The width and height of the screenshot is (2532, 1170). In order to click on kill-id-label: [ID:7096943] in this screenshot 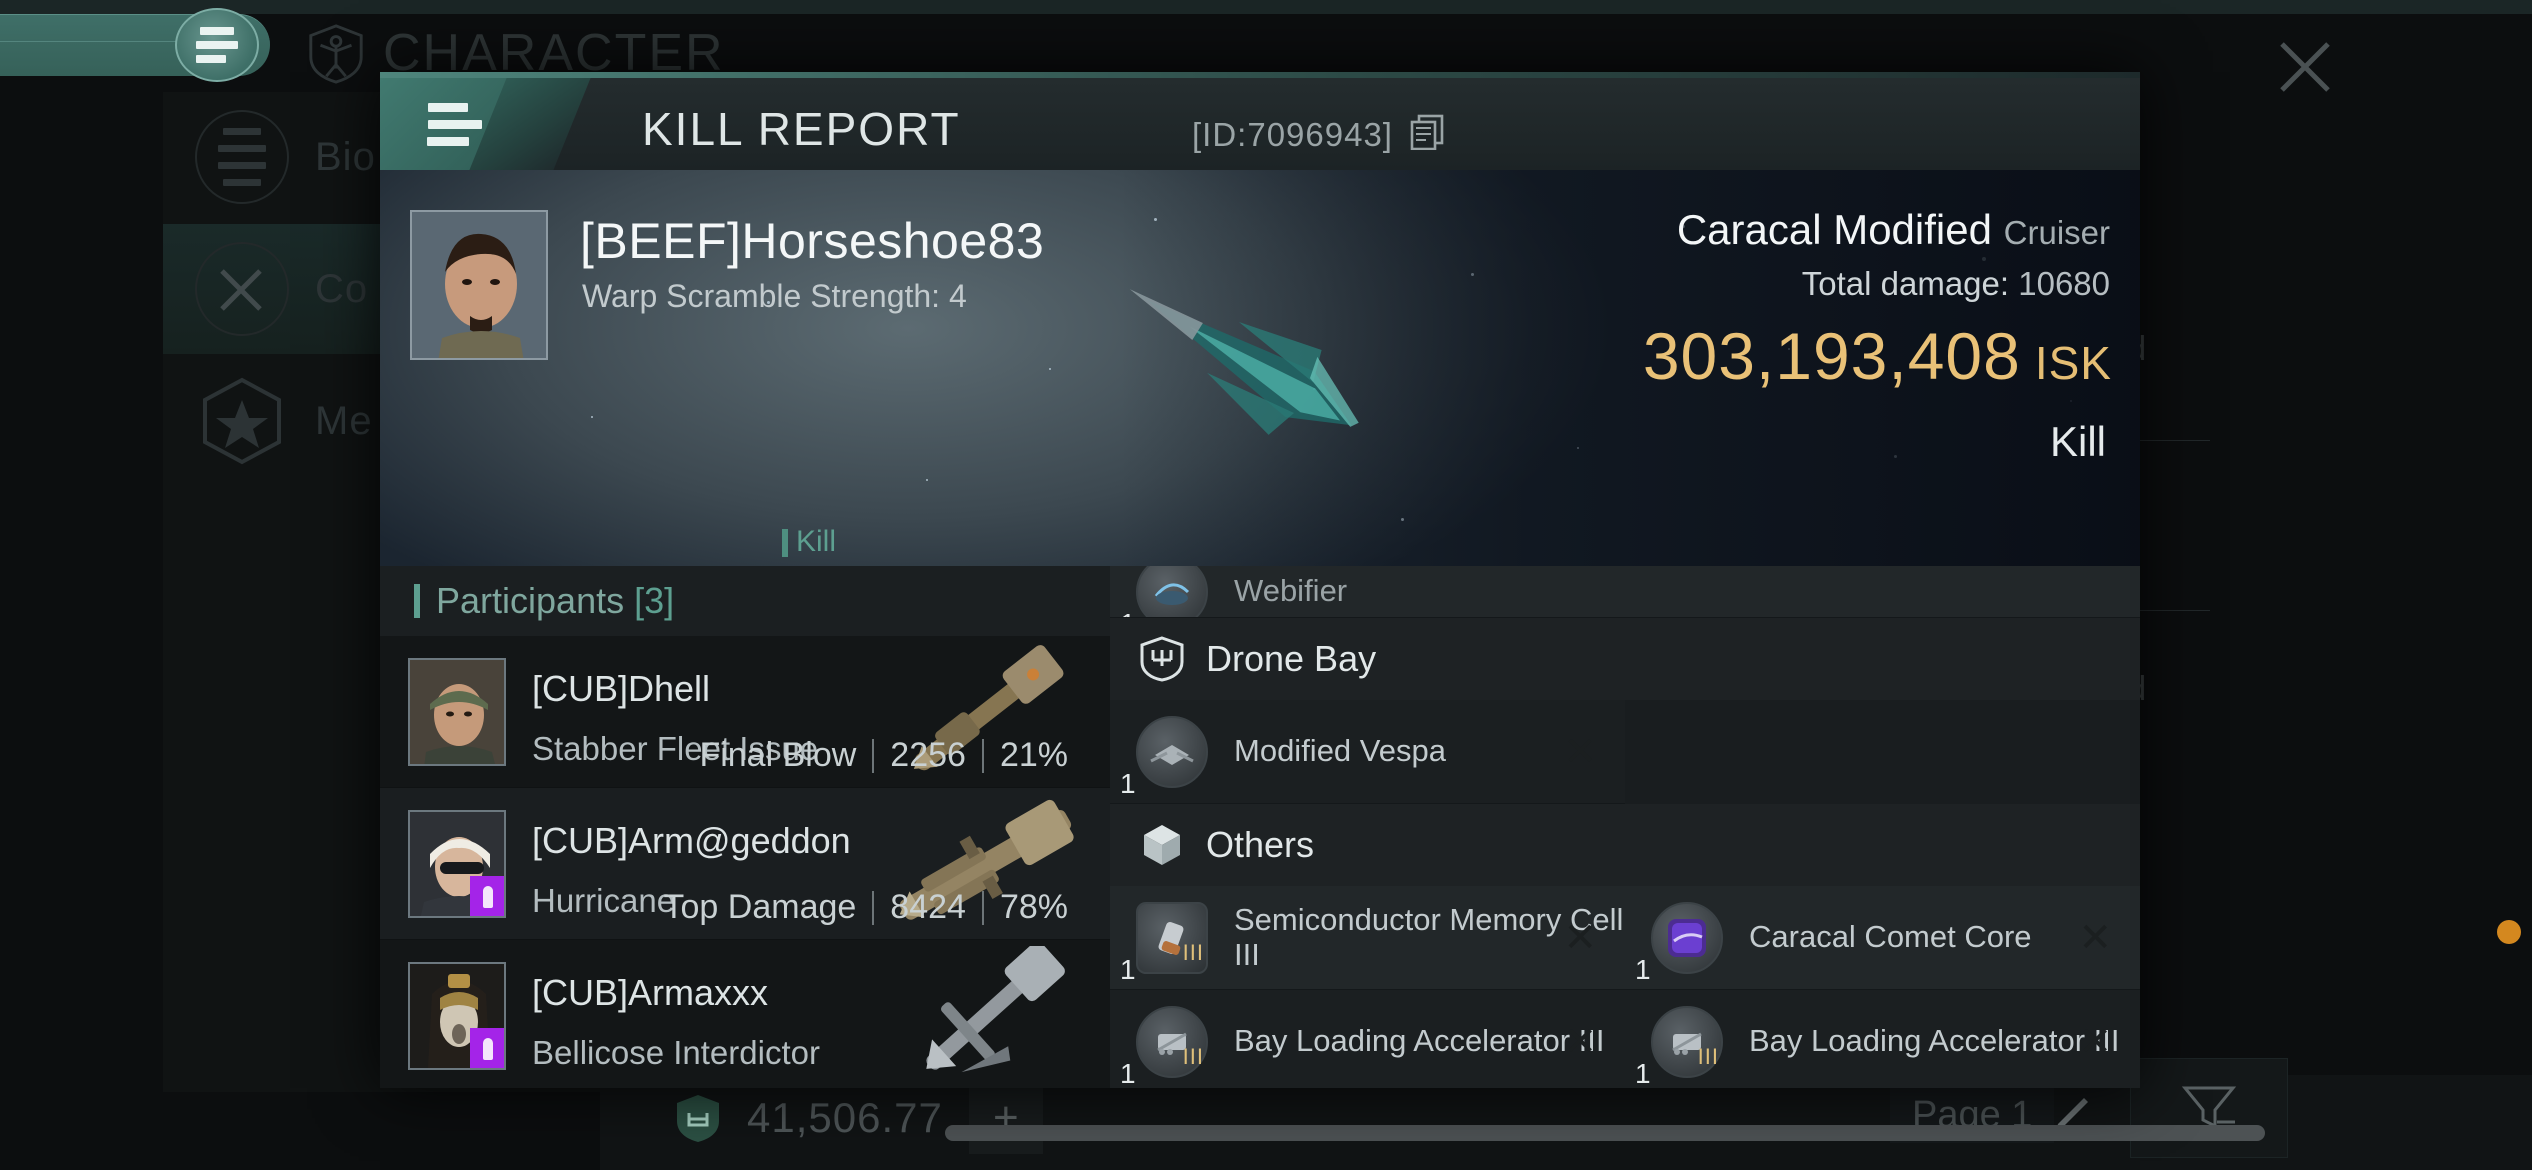, I will do `click(1292, 134)`.